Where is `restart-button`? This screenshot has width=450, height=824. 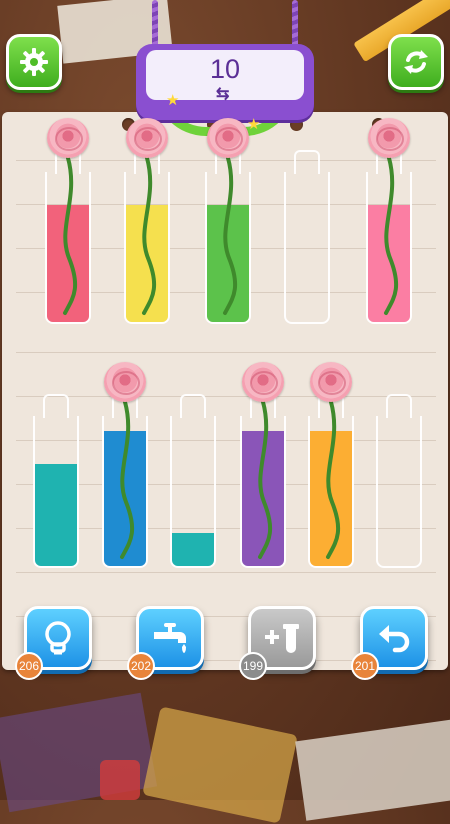 restart-button is located at coordinates (416, 62).